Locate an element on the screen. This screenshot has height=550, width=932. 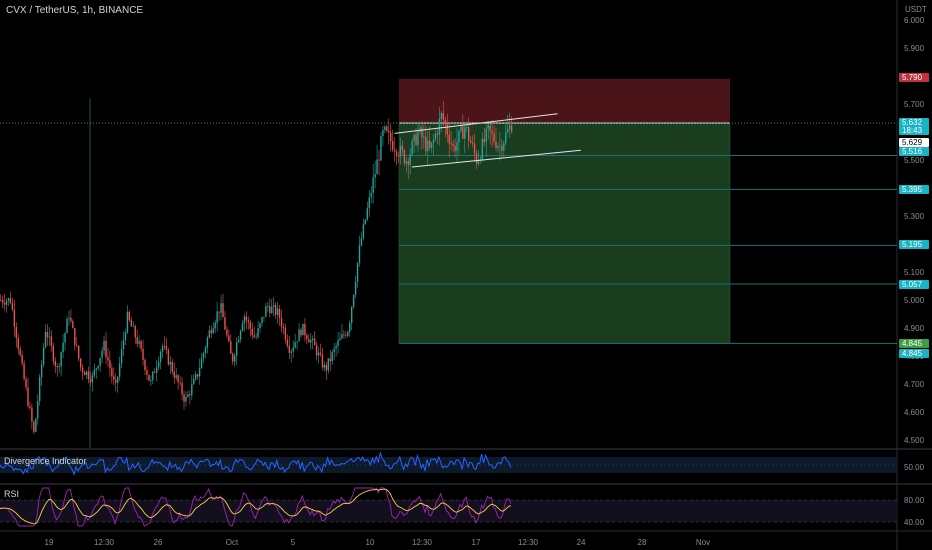
currency-label: USDT is located at coordinates (916, 9).